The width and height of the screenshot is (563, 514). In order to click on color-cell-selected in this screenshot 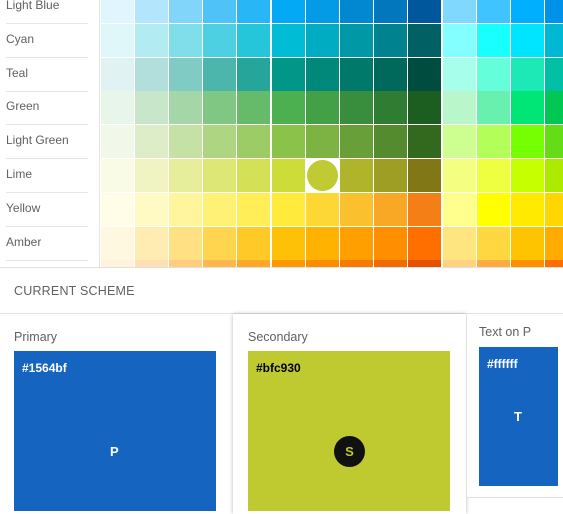, I will do `click(322, 175)`.